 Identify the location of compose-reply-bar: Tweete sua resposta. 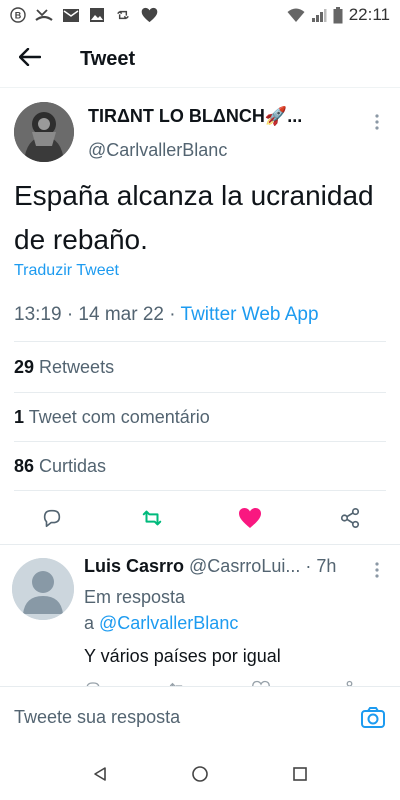
(200, 719).